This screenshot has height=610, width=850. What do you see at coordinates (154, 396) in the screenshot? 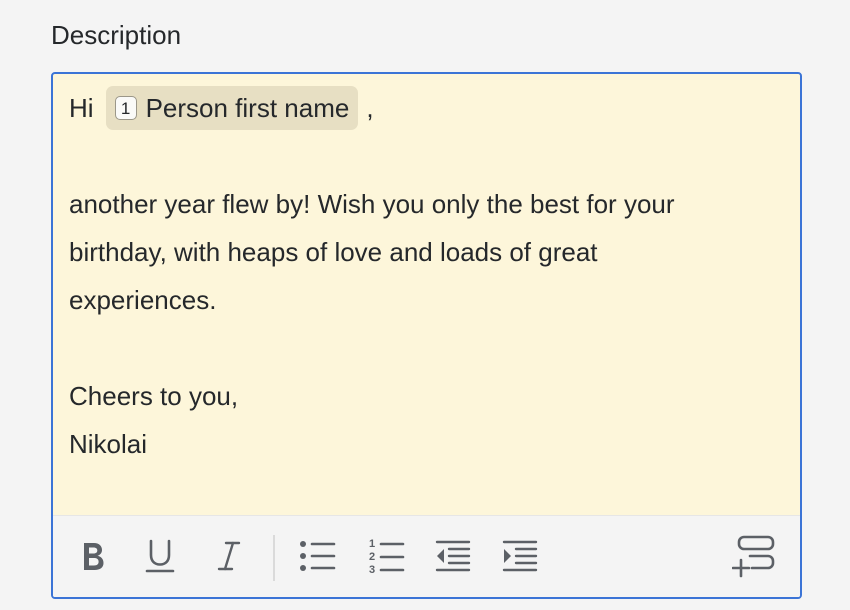
I see `closing-line: Cheers to you,` at bounding box center [154, 396].